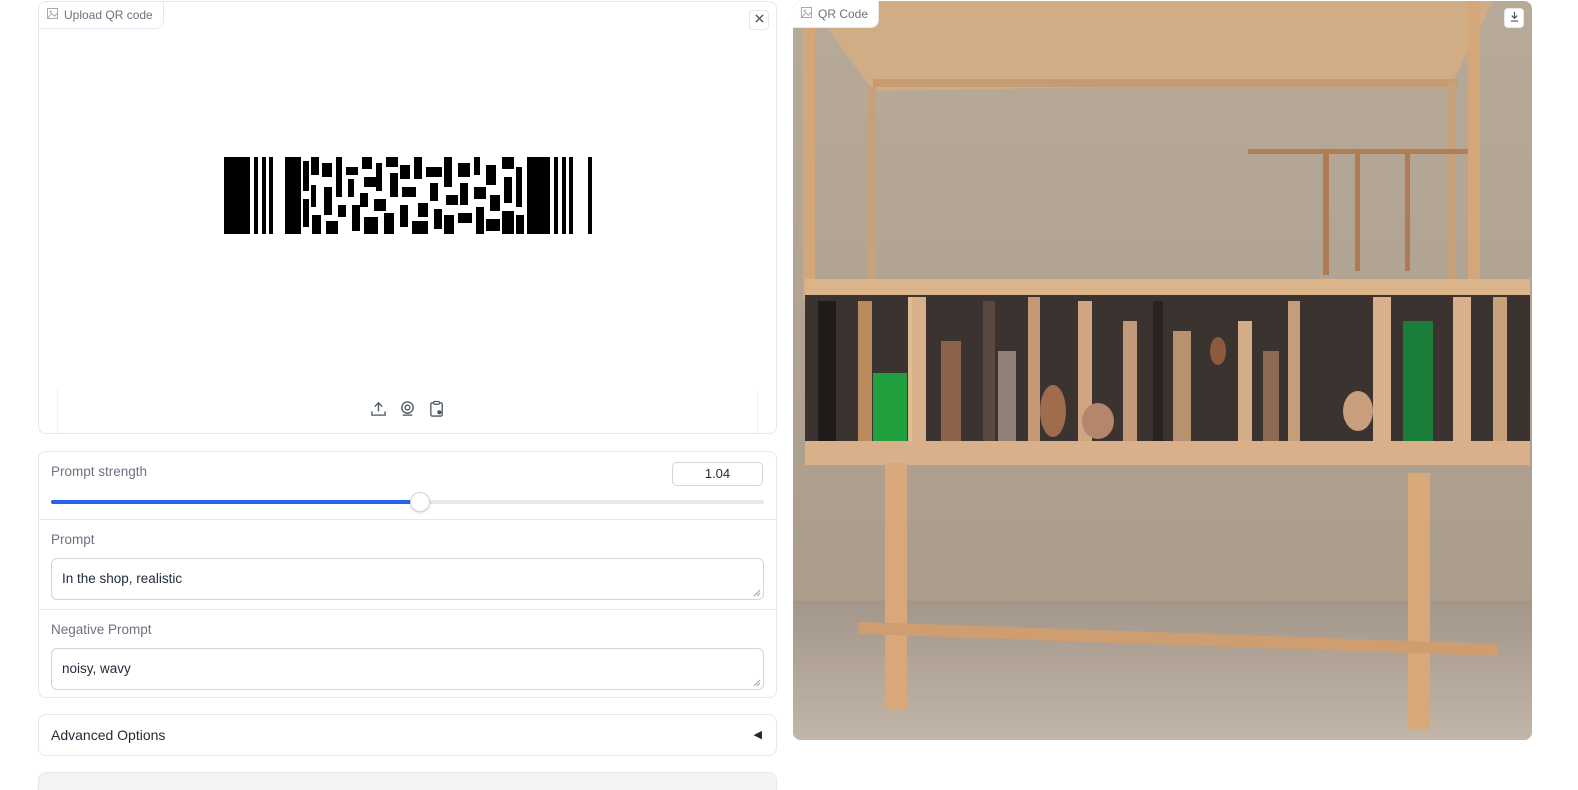 This screenshot has width=1578, height=790. I want to click on prompt-block: Prompt In the shop, realistic, so click(407, 564).